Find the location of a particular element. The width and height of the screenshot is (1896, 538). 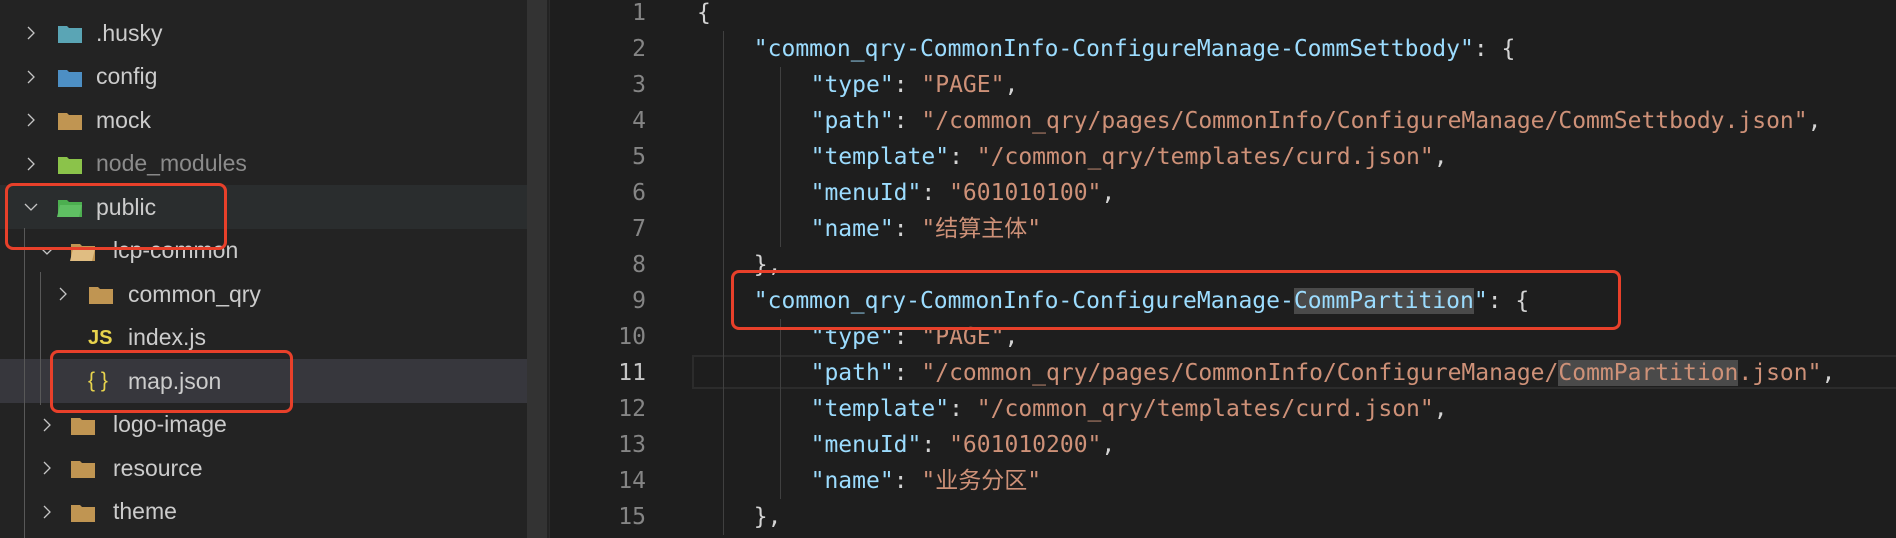

explorer-item-config: config is located at coordinates (263, 77).